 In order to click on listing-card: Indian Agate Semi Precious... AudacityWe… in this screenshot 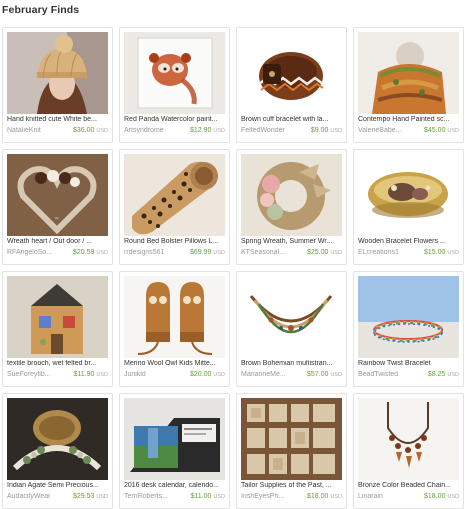, I will do `click(57, 451)`.